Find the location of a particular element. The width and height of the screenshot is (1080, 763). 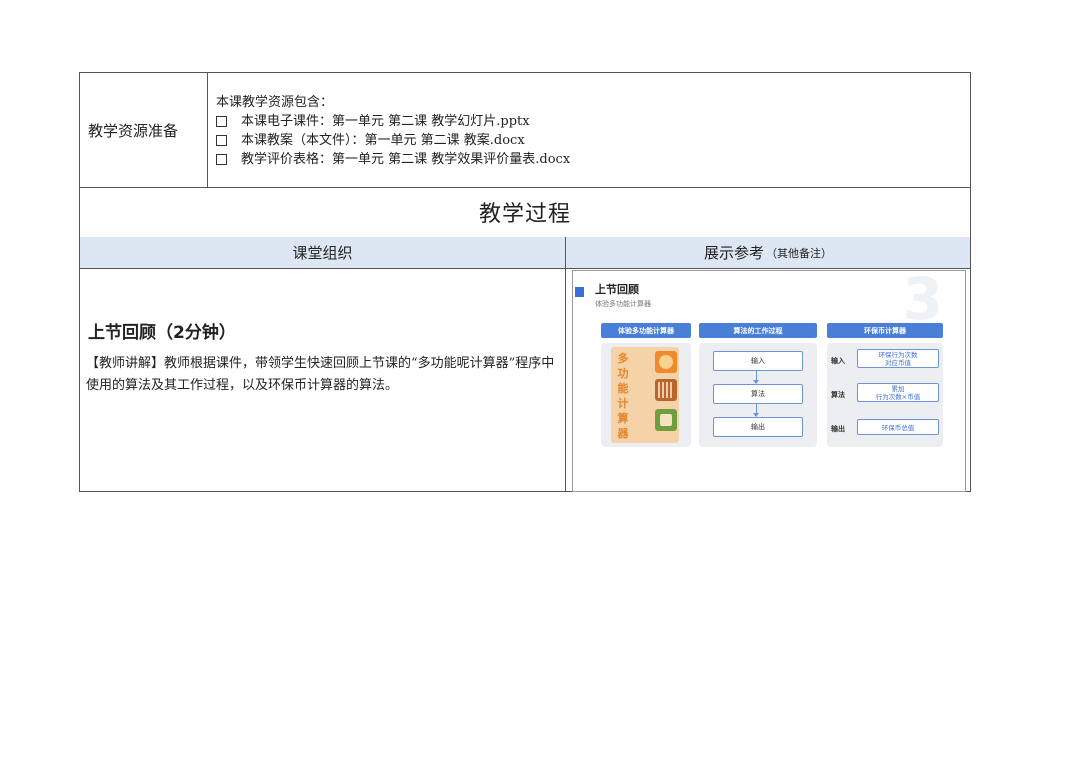

io-box: 环保币总值 is located at coordinates (898, 427).